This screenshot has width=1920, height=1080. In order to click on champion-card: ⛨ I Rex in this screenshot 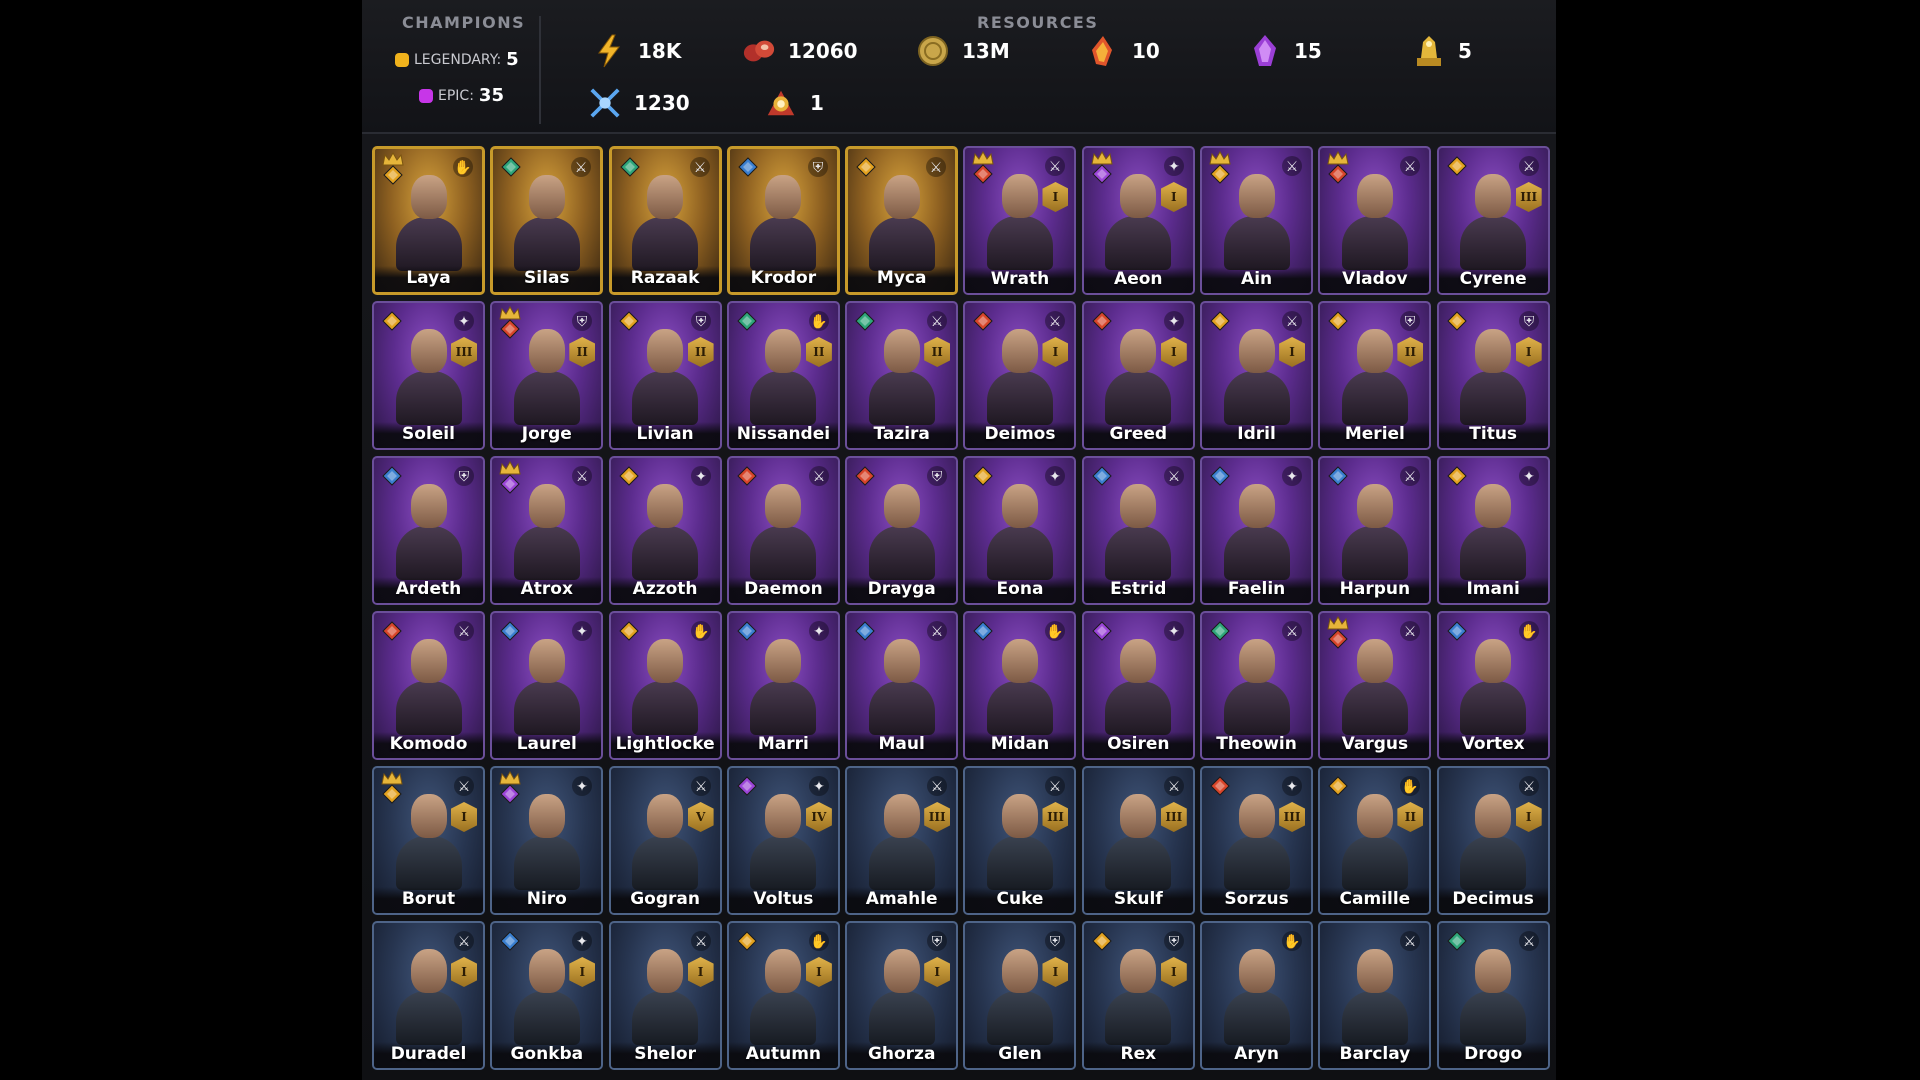, I will do `click(1138, 995)`.